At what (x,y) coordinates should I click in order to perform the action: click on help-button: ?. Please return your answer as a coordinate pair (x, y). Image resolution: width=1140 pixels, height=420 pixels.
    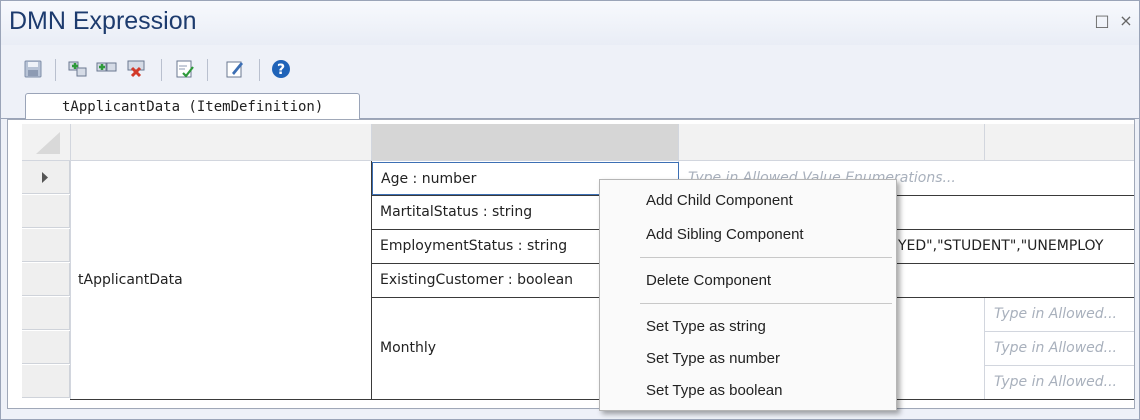
    Looking at the image, I should click on (281, 69).